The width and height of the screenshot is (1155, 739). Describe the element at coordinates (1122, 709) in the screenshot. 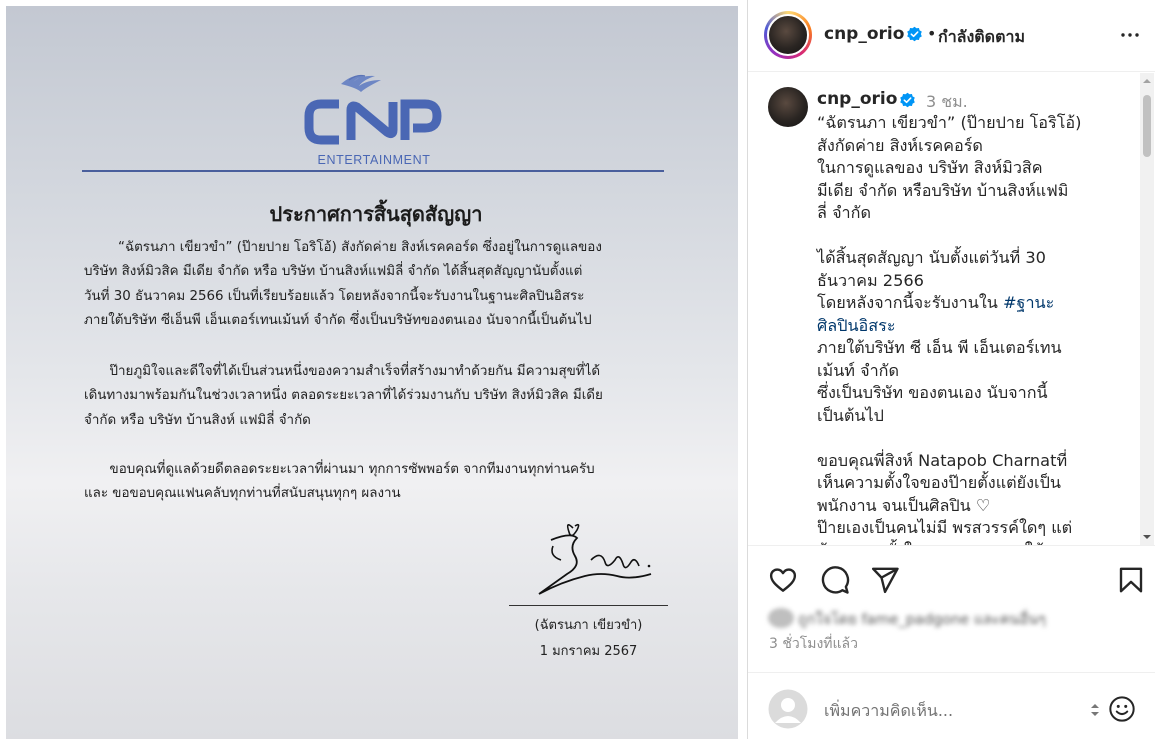

I see `emoji-icon` at that location.